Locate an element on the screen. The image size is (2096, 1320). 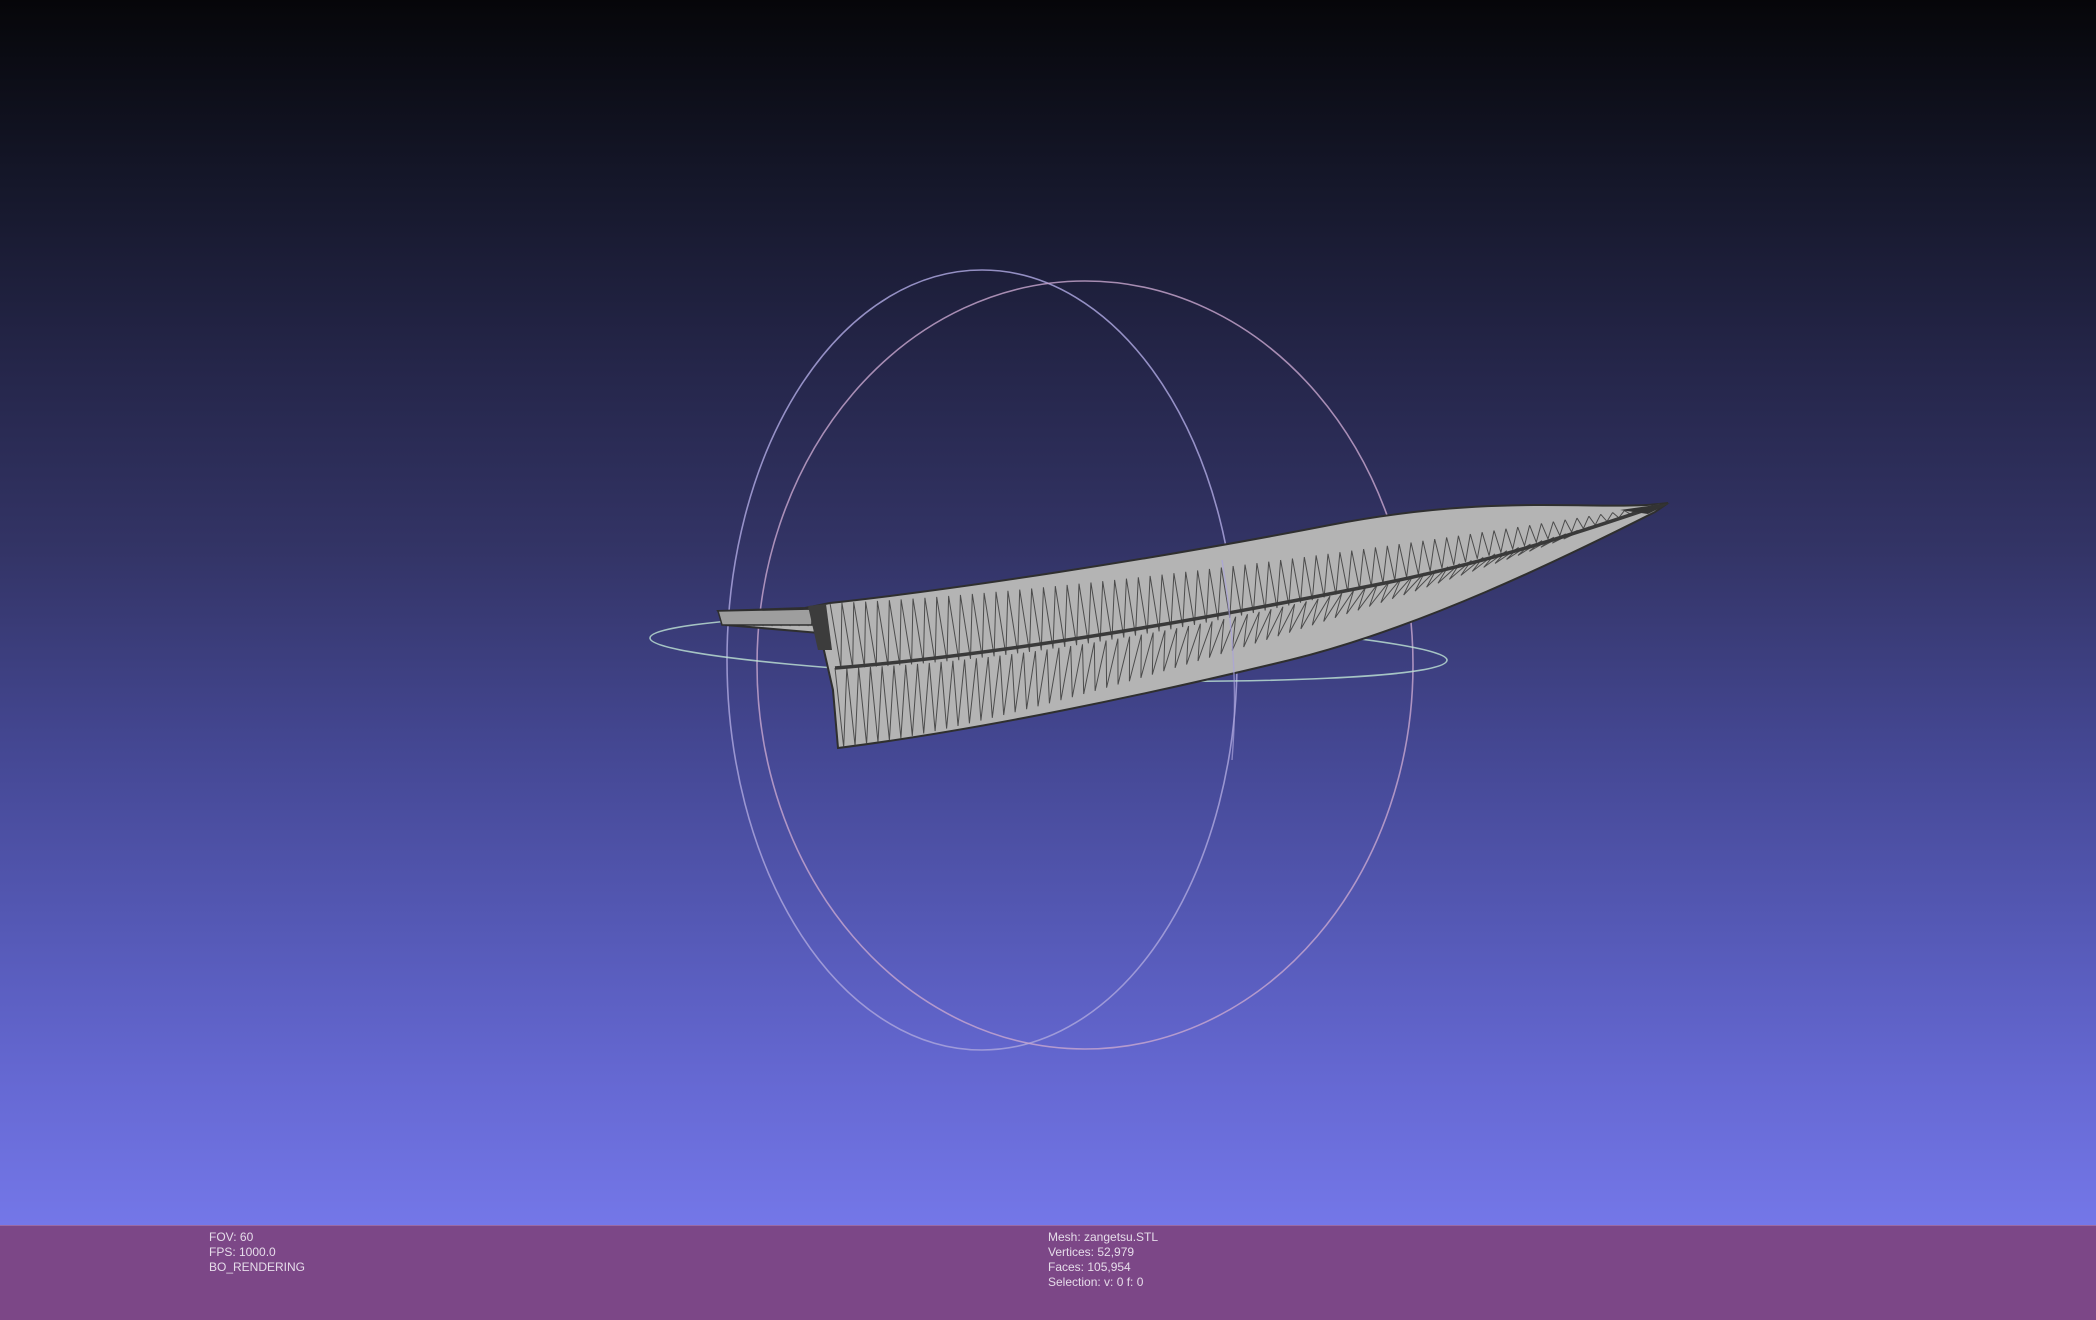
fps-readout: FPS: 1000.0 is located at coordinates (242, 1252).